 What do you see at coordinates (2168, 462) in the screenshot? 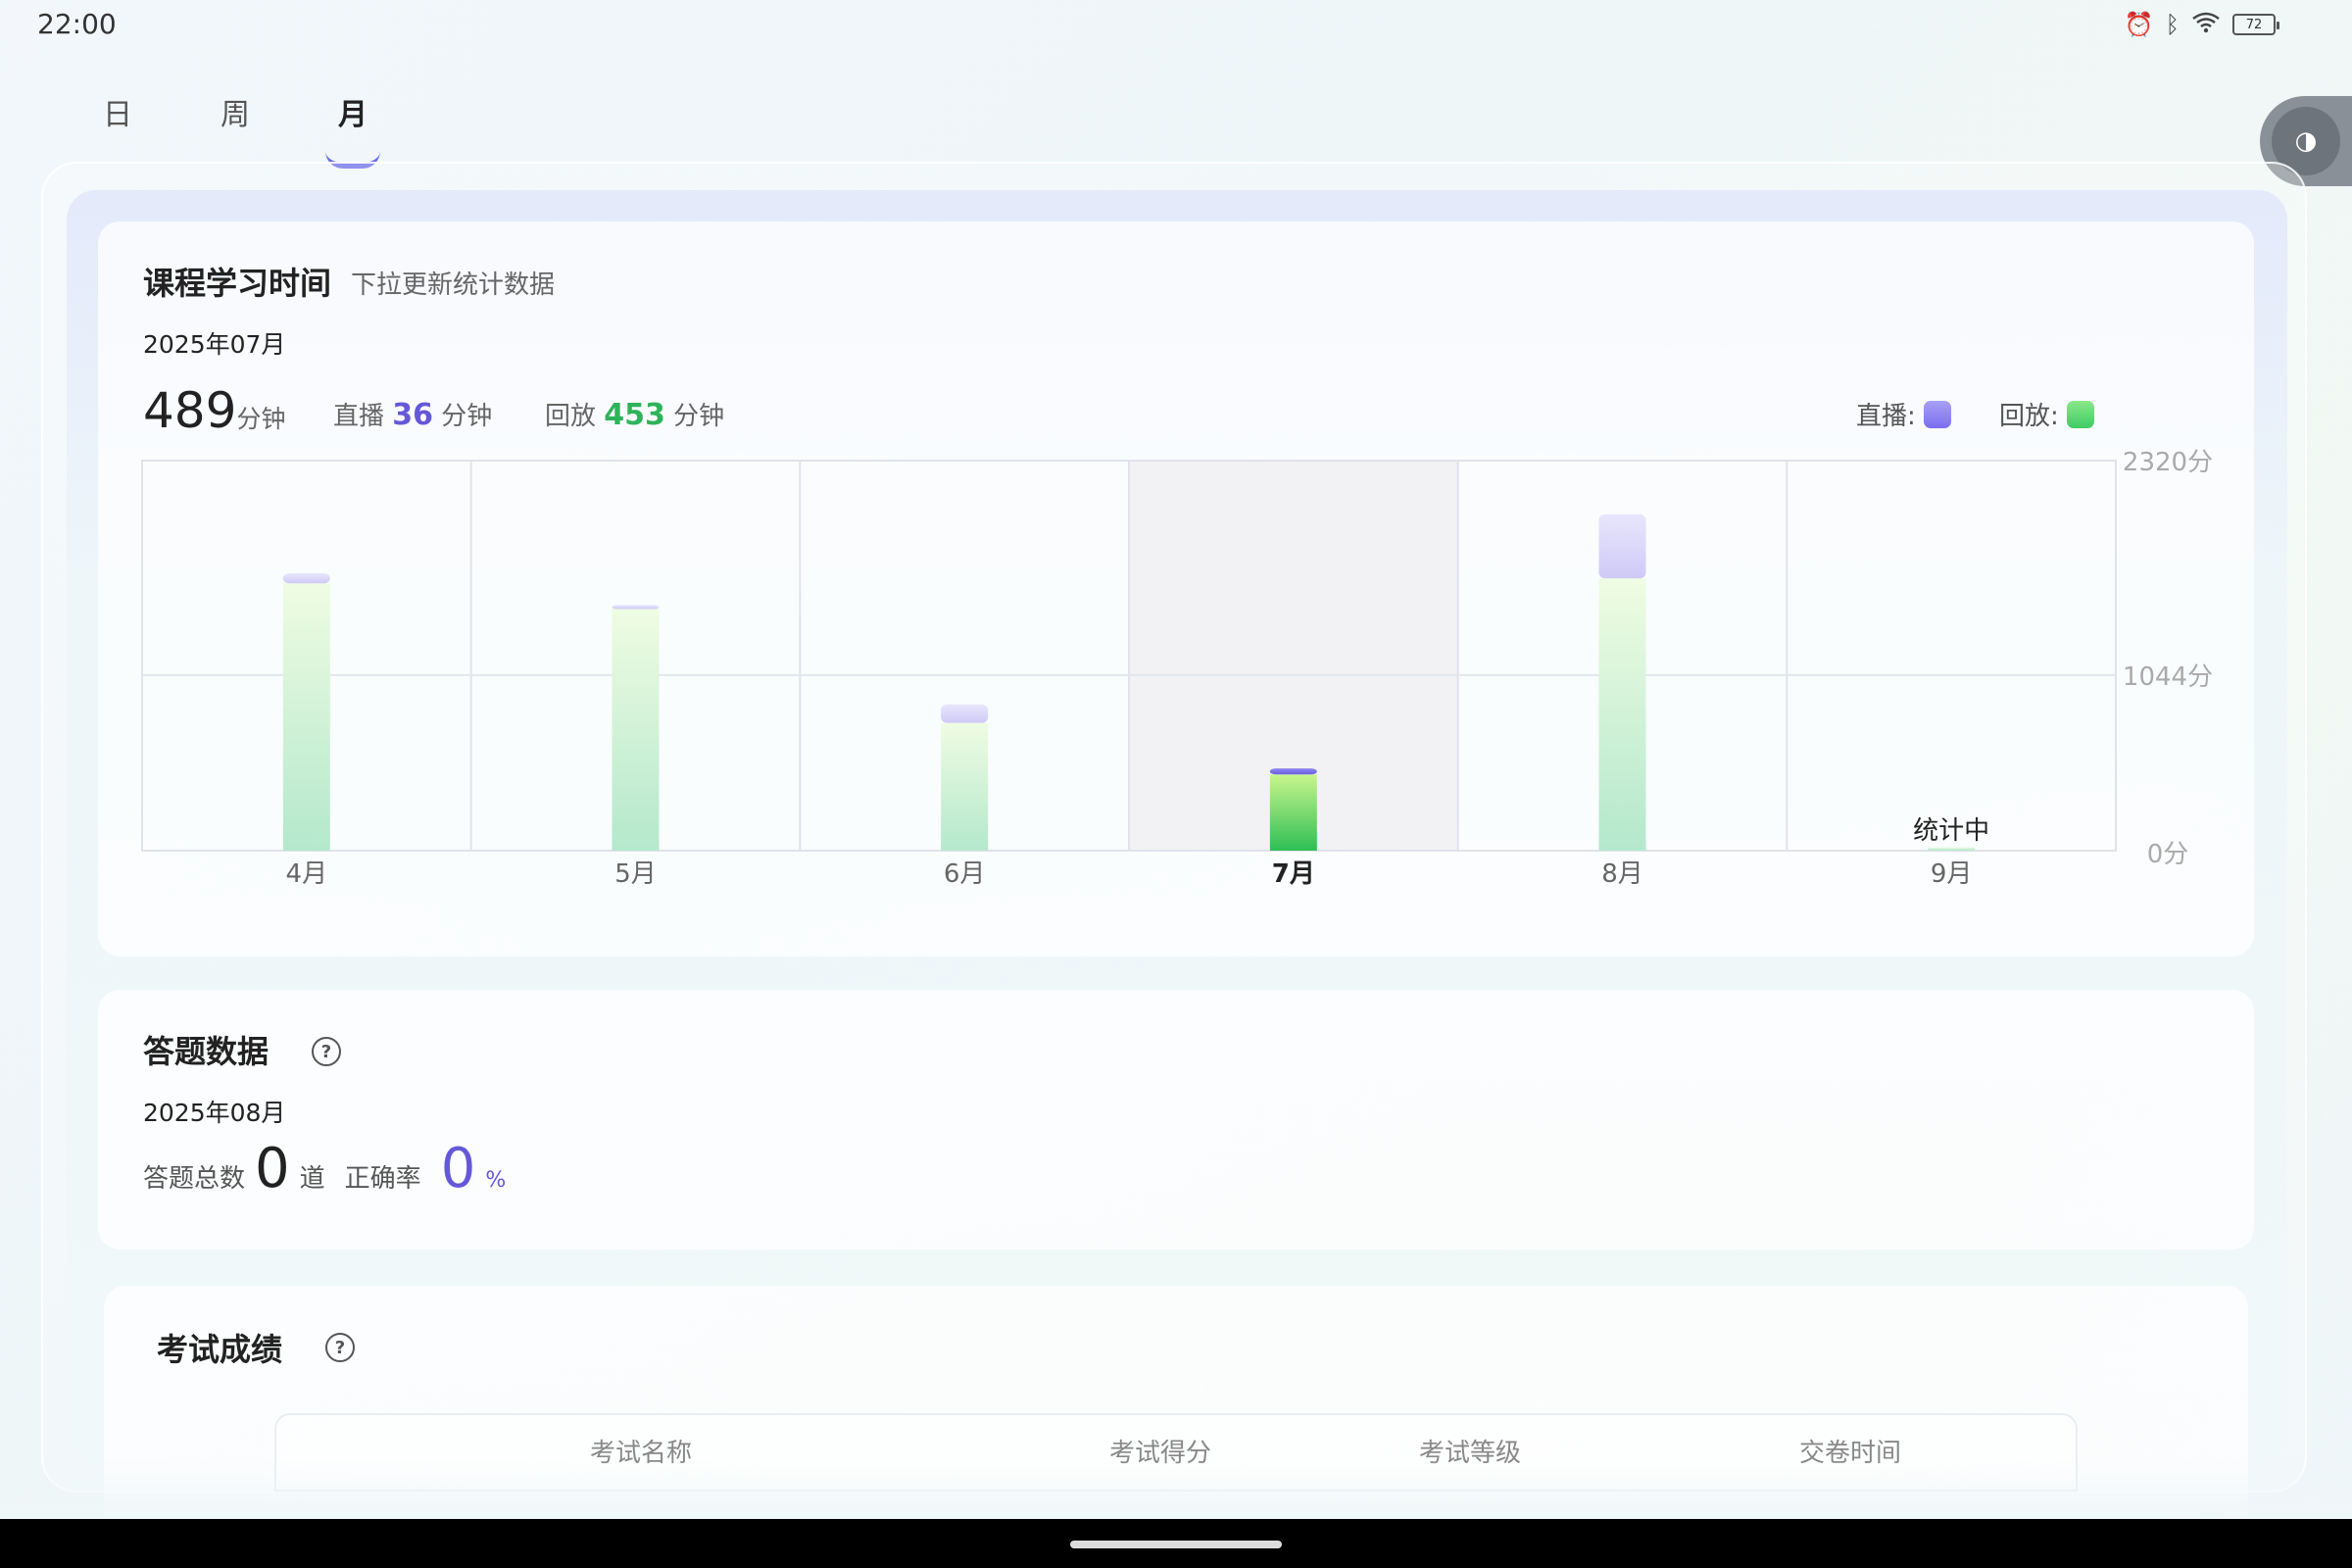
I see `y-tick-label: 2320分` at bounding box center [2168, 462].